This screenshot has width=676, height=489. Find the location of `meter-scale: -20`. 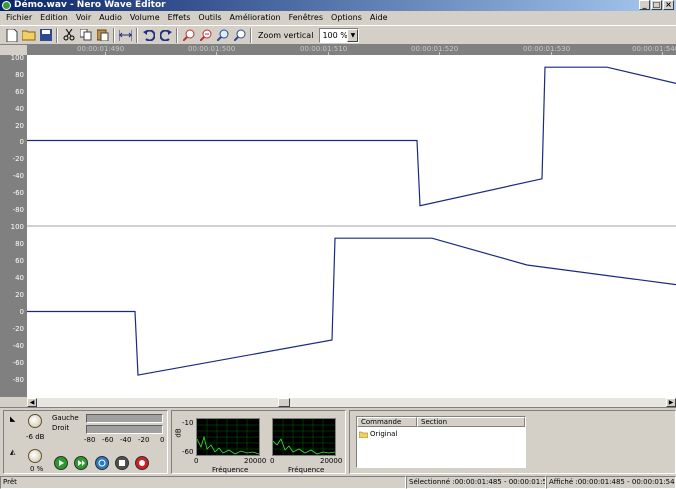

meter-scale: -20 is located at coordinates (144, 440).